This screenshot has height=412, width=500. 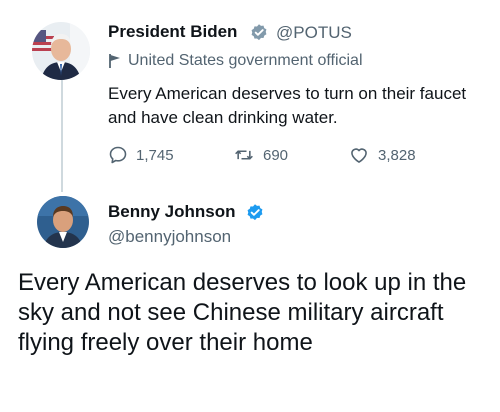 I want to click on potus-avatar, so click(x=61, y=51).